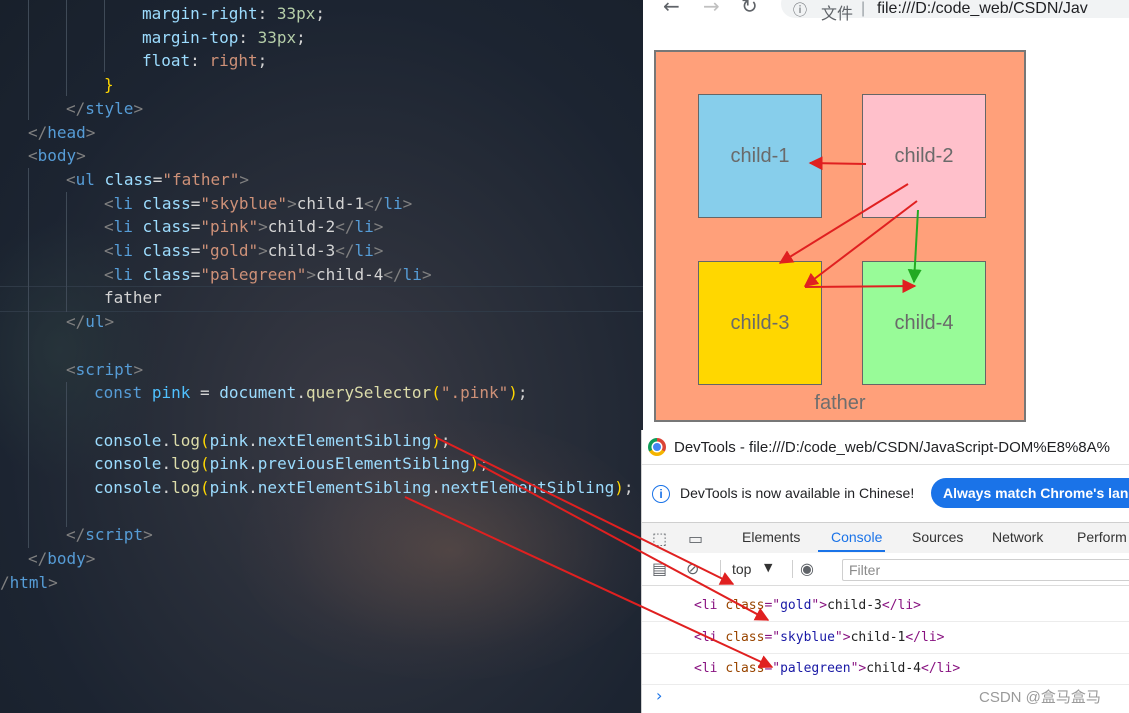  I want to click on console-log-row: <li class="palegreen">child-4</li>, so click(885, 669).